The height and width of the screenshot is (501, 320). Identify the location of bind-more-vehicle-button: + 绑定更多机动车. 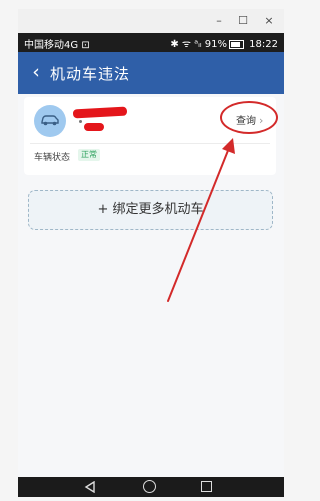
(150, 210).